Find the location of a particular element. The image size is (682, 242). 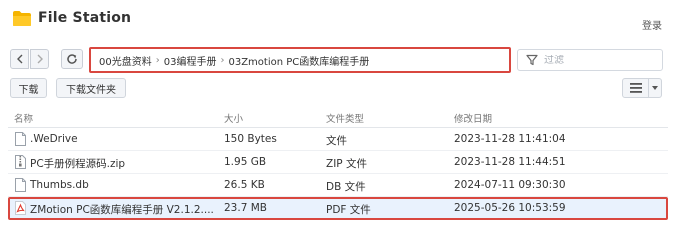

app-title: File Station is located at coordinates (85, 18).